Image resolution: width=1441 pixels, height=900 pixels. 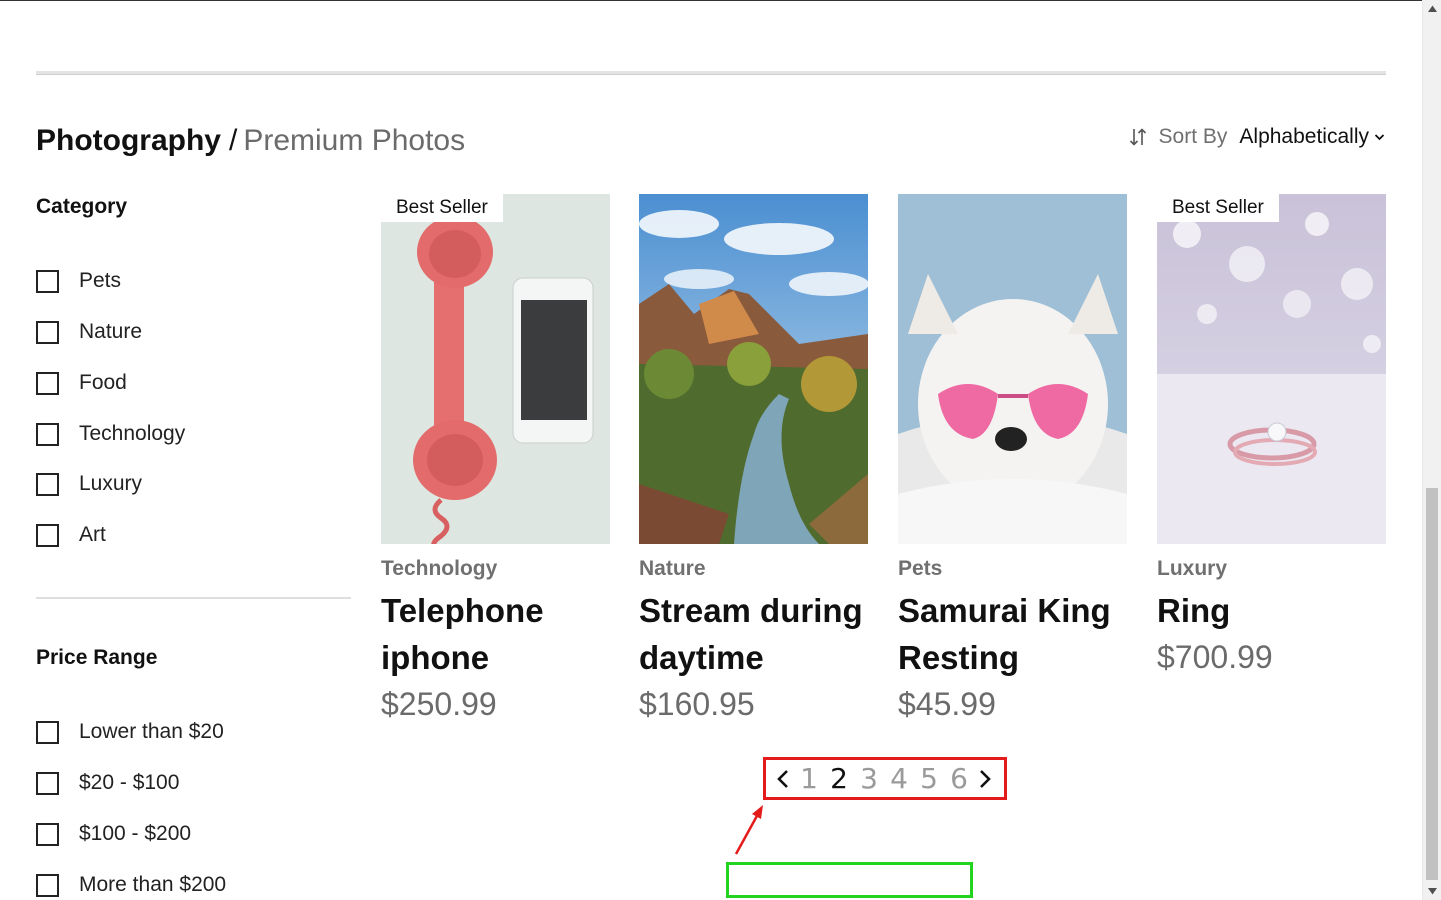 I want to click on page-1: 1, so click(x=809, y=778).